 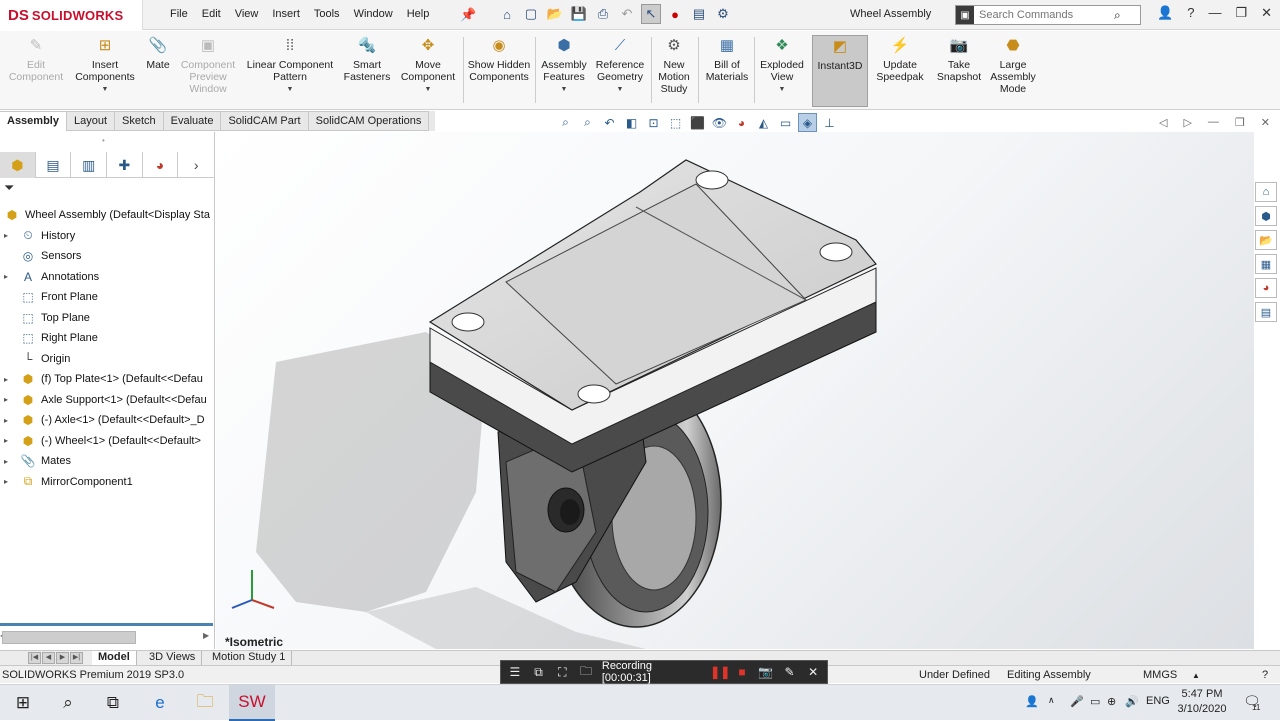 What do you see at coordinates (741, 122) in the screenshot?
I see `edit-appearance-icon: ◕` at bounding box center [741, 122].